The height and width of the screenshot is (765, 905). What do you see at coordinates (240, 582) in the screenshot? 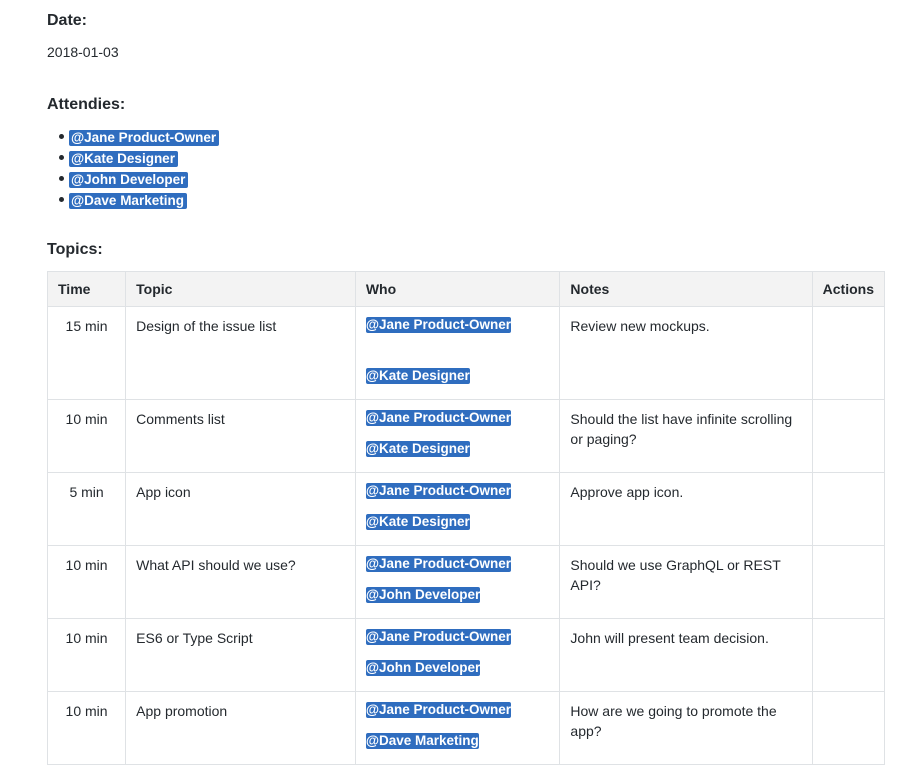
I see `cell-topic: What API should we use?` at bounding box center [240, 582].